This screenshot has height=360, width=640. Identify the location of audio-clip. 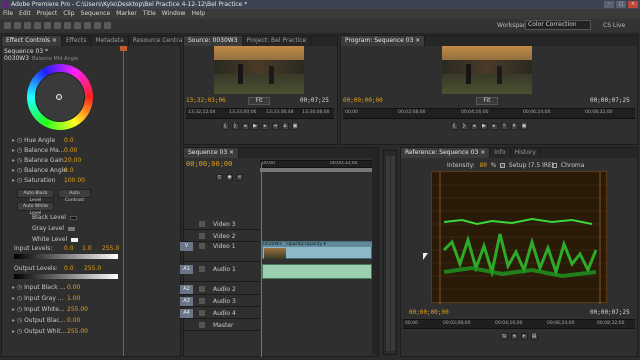
(317, 271).